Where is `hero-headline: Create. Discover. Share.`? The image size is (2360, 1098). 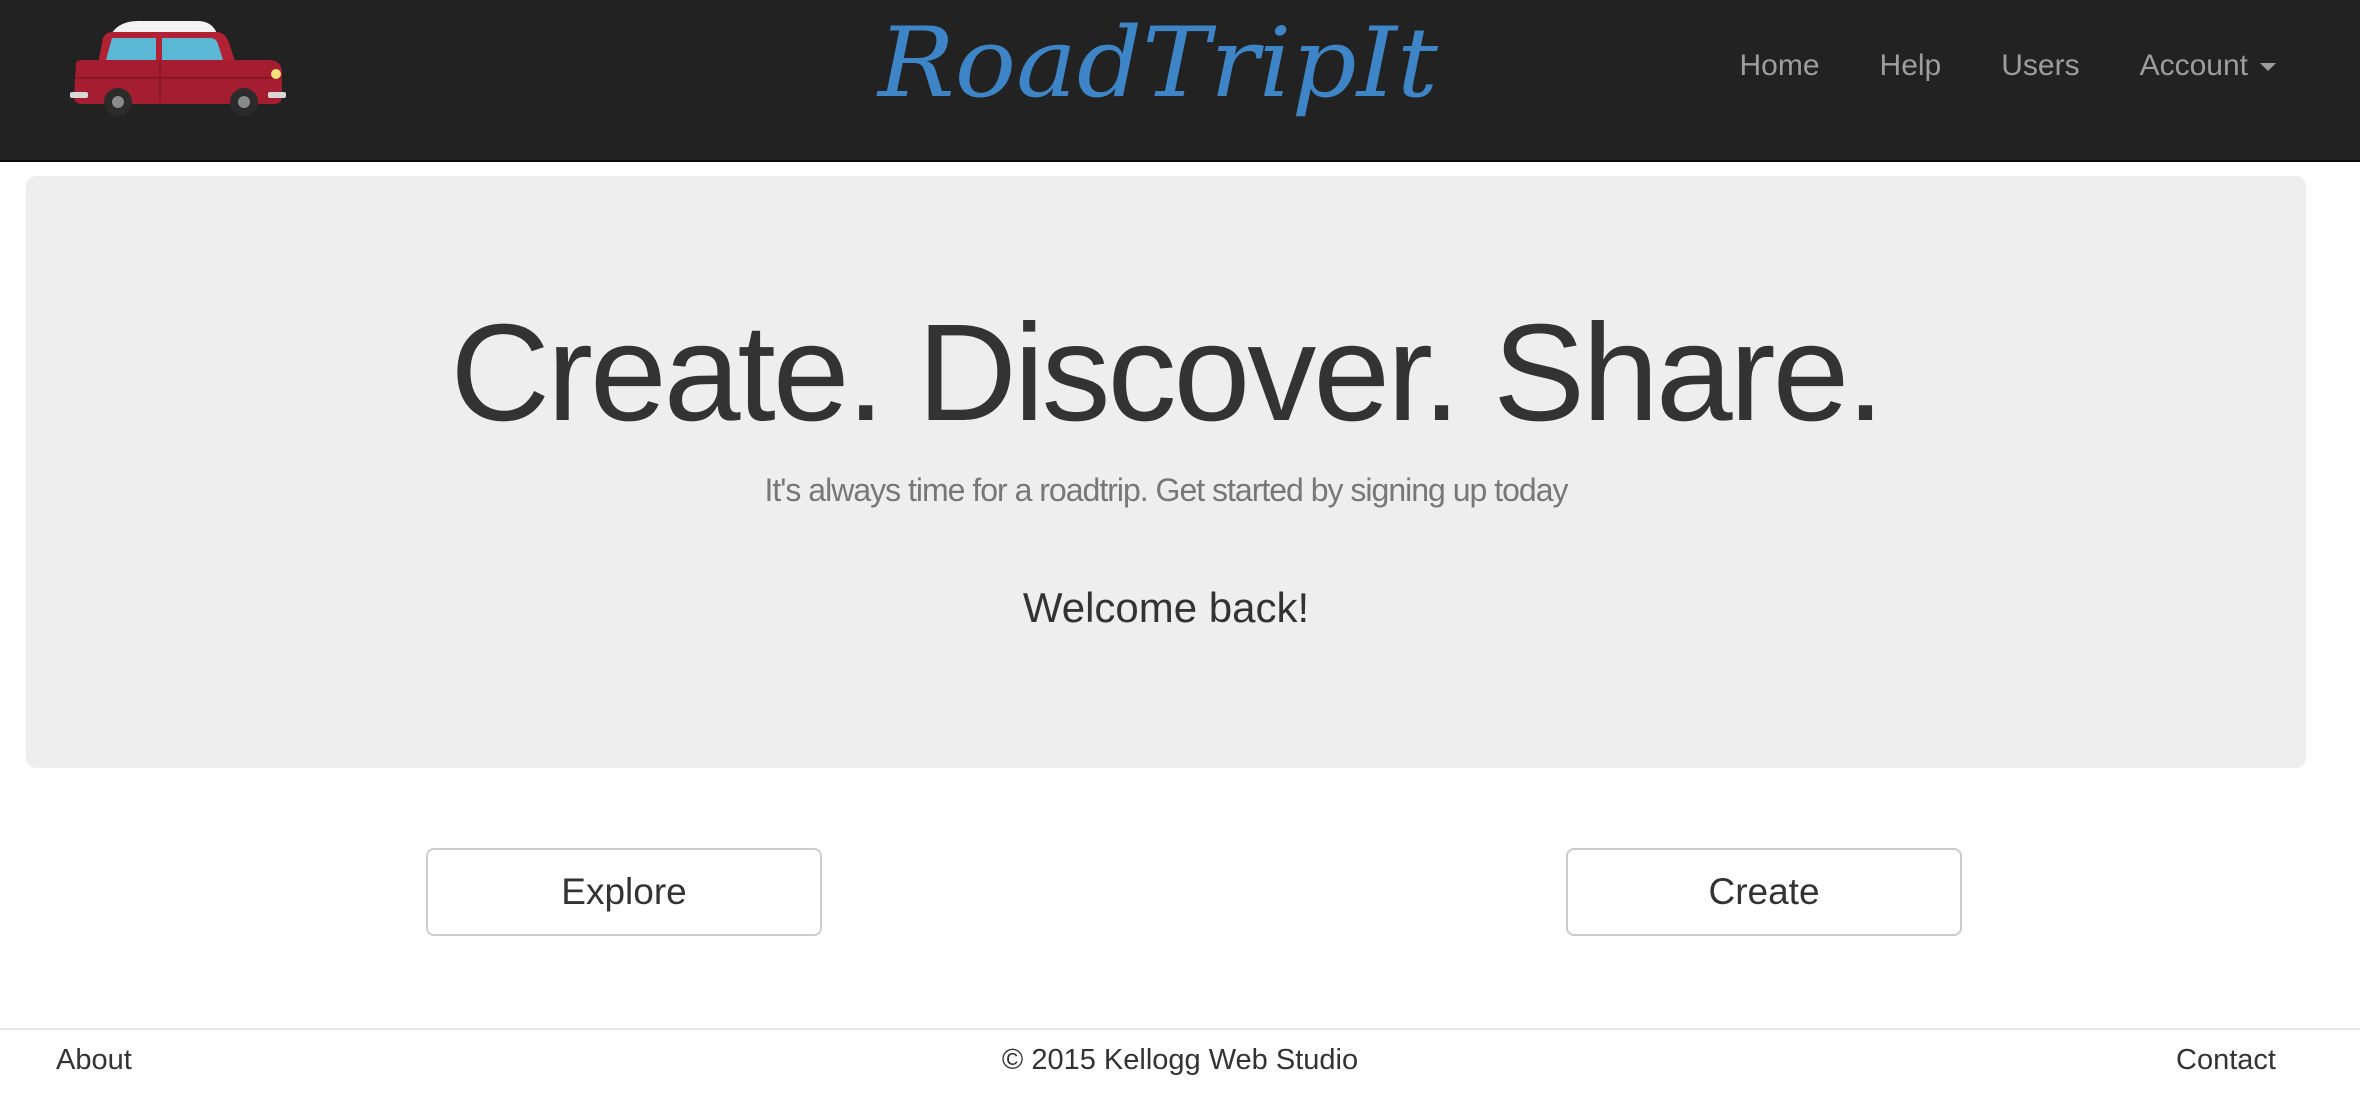 hero-headline: Create. Discover. Share. is located at coordinates (1167, 373).